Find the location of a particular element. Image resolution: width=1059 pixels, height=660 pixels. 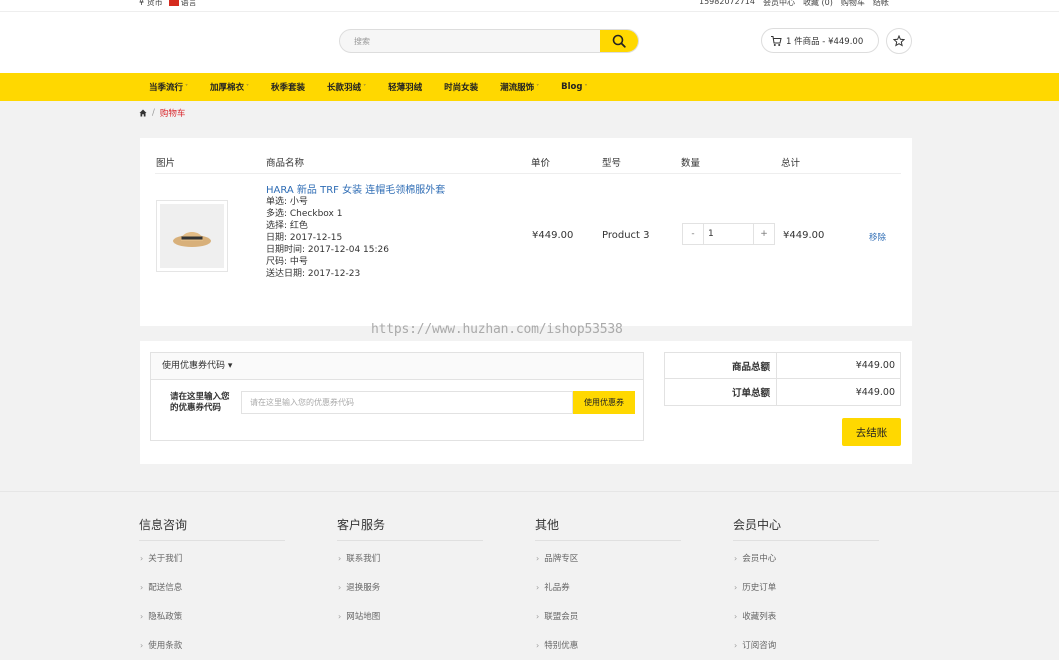

product-thumbnail is located at coordinates (192, 236).